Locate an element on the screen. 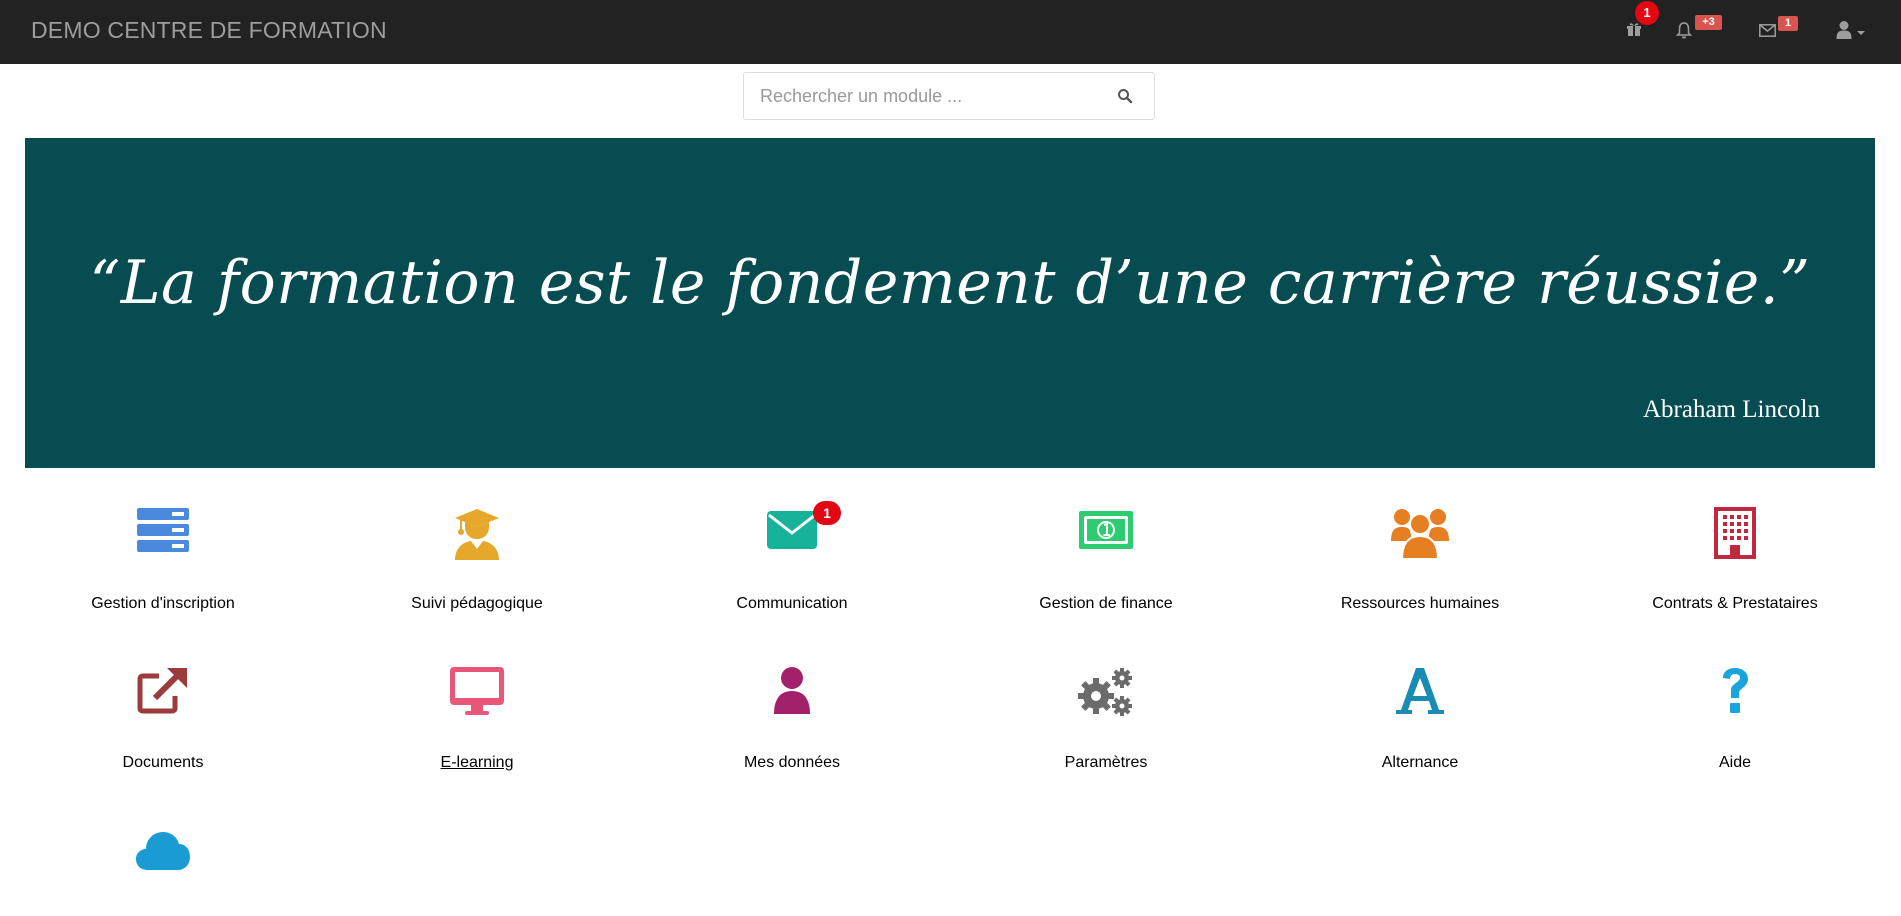 The width and height of the screenshot is (1901, 916). module-label: Suivi pédagogique is located at coordinates (477, 603).